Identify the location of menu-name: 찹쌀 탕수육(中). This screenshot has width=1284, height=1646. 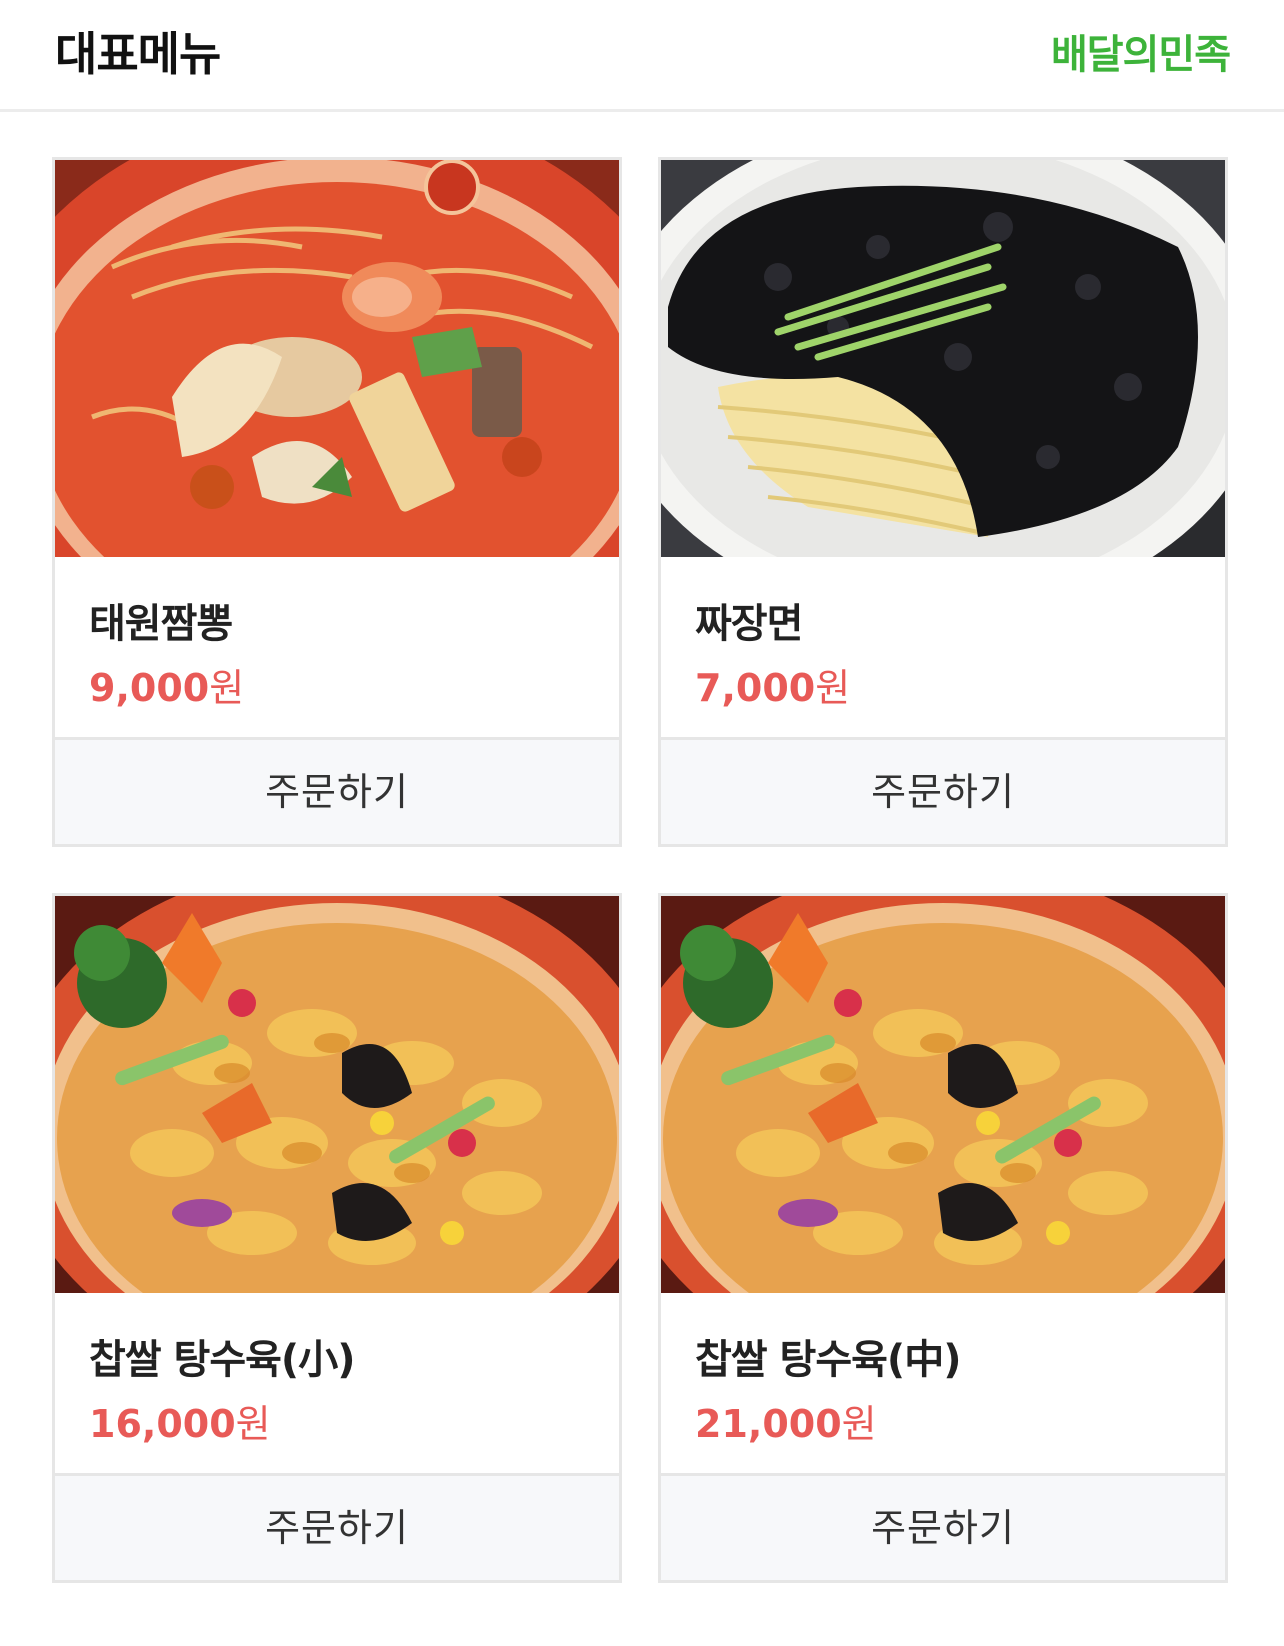
(828, 1360).